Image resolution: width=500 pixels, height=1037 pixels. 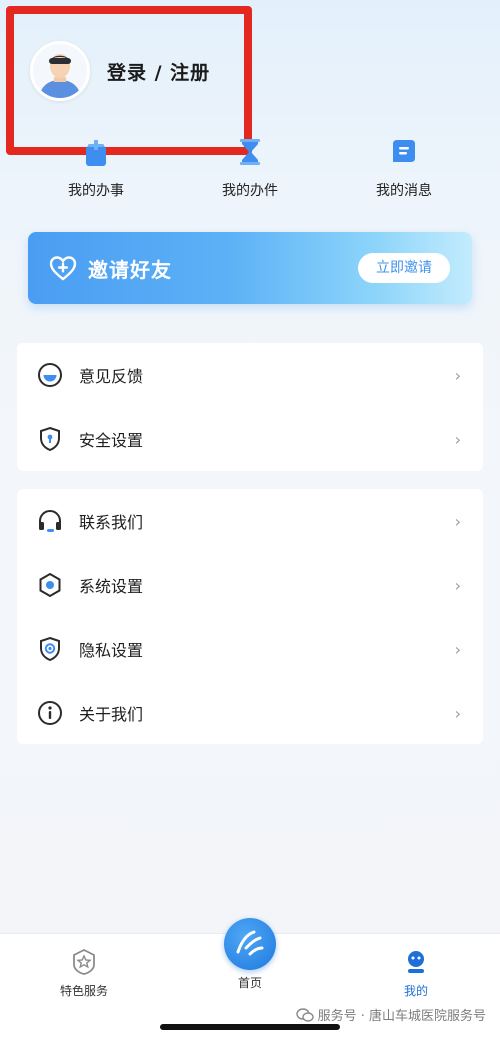 What do you see at coordinates (401, 1016) in the screenshot?
I see `watermark-text: 服务号 · 唐山车城医院服务号` at bounding box center [401, 1016].